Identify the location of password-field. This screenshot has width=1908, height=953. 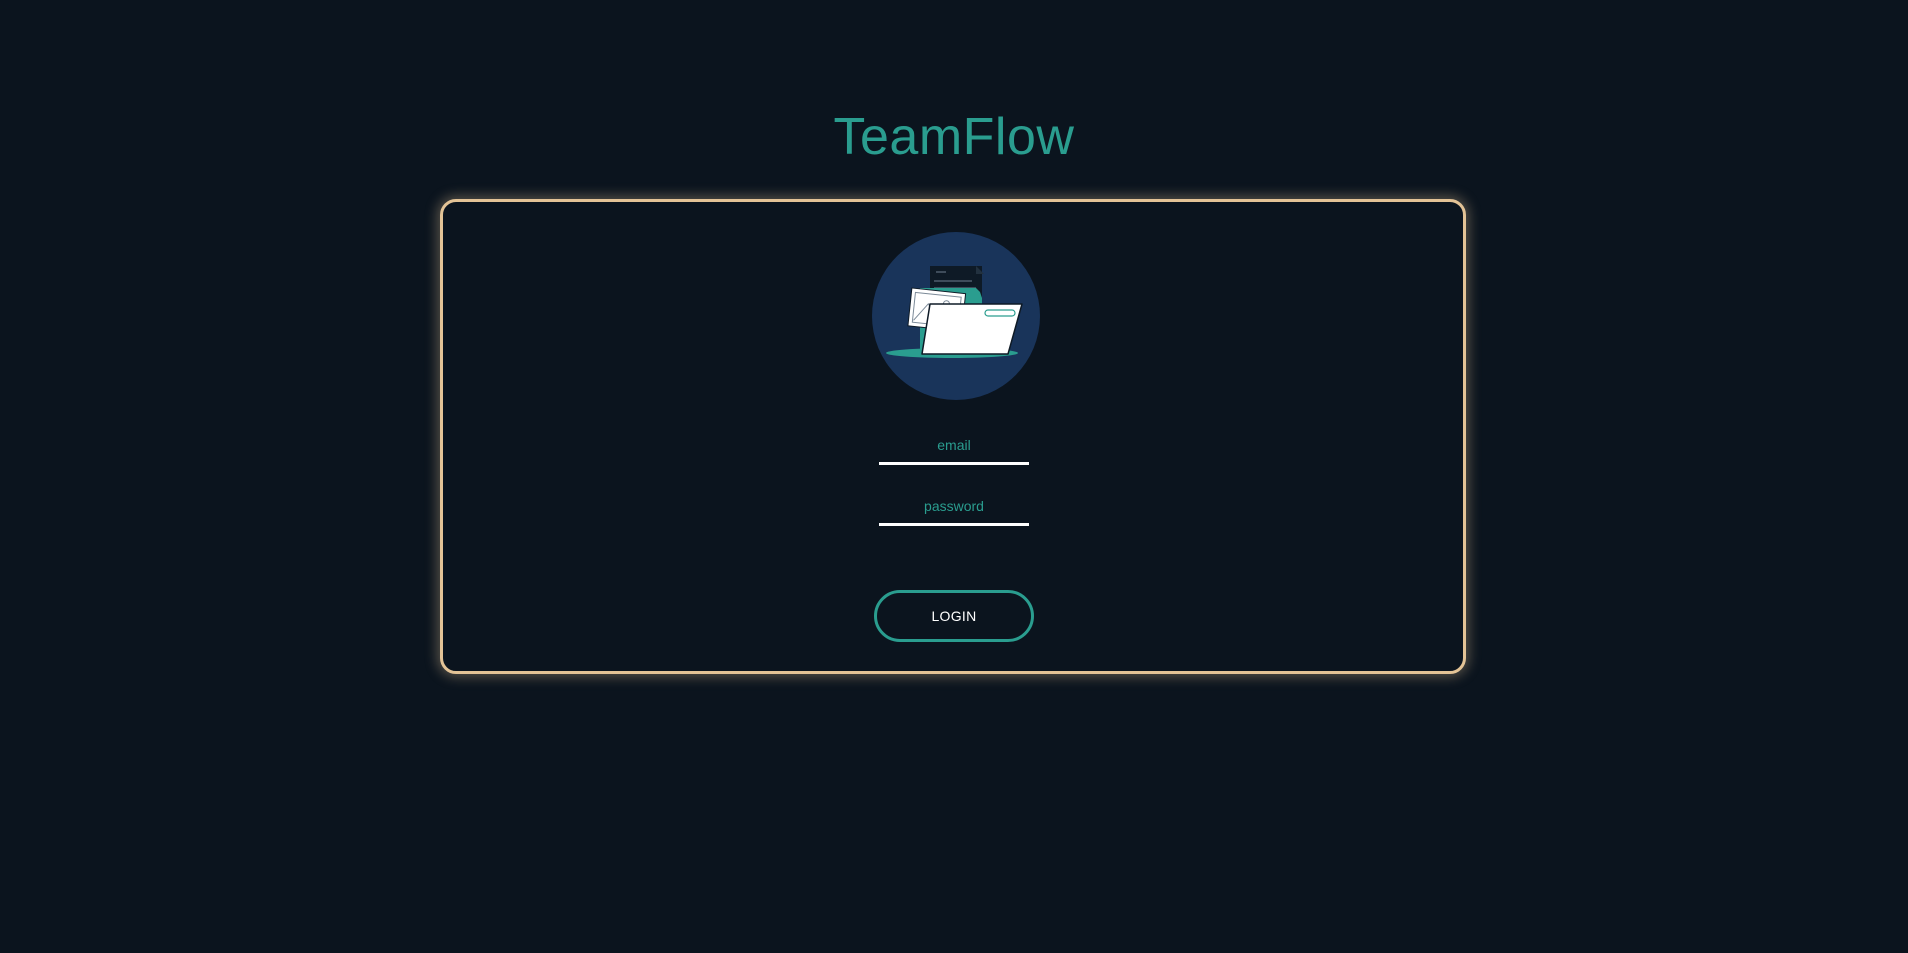
(954, 510).